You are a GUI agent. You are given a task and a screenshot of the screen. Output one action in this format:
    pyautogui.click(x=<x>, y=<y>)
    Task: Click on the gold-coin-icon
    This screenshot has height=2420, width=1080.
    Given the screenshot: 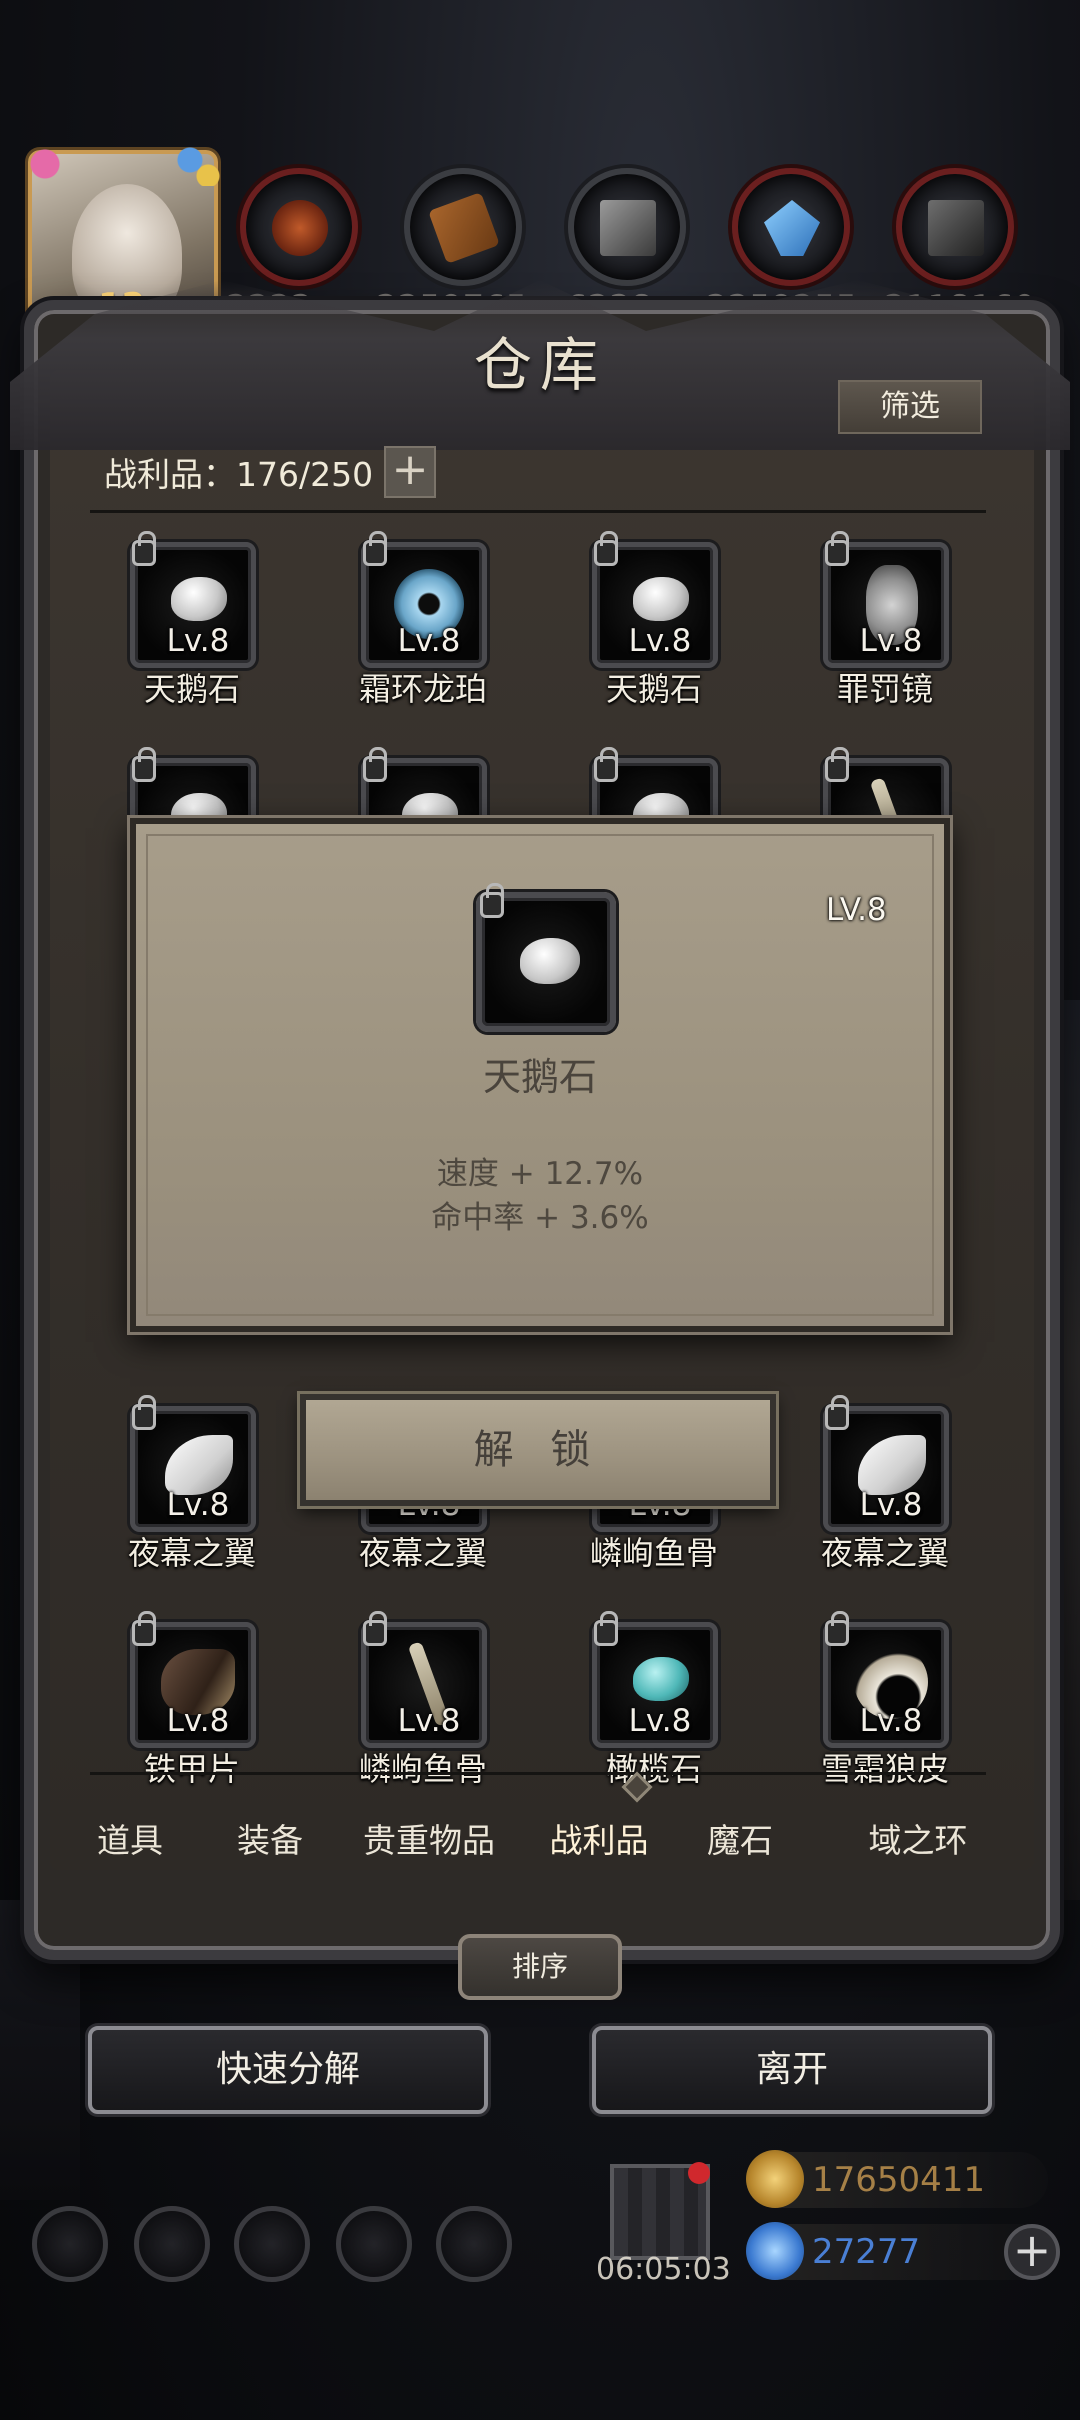 What is the action you would take?
    pyautogui.click(x=775, y=2179)
    